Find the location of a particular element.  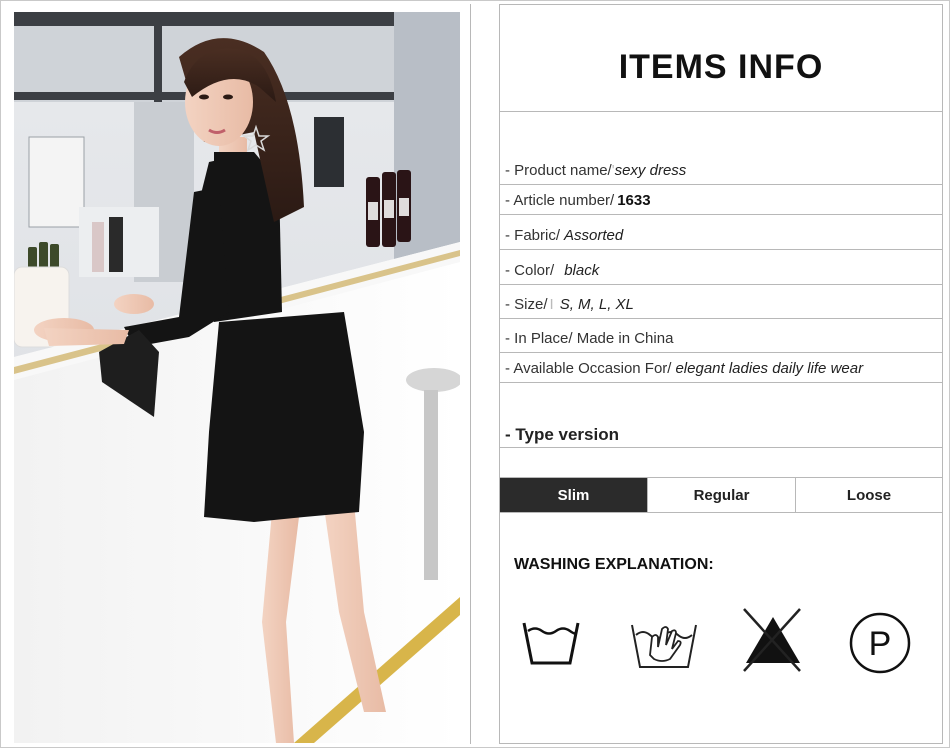

fit-type-tabs: Slim Regular Loose is located at coordinates (721, 495).